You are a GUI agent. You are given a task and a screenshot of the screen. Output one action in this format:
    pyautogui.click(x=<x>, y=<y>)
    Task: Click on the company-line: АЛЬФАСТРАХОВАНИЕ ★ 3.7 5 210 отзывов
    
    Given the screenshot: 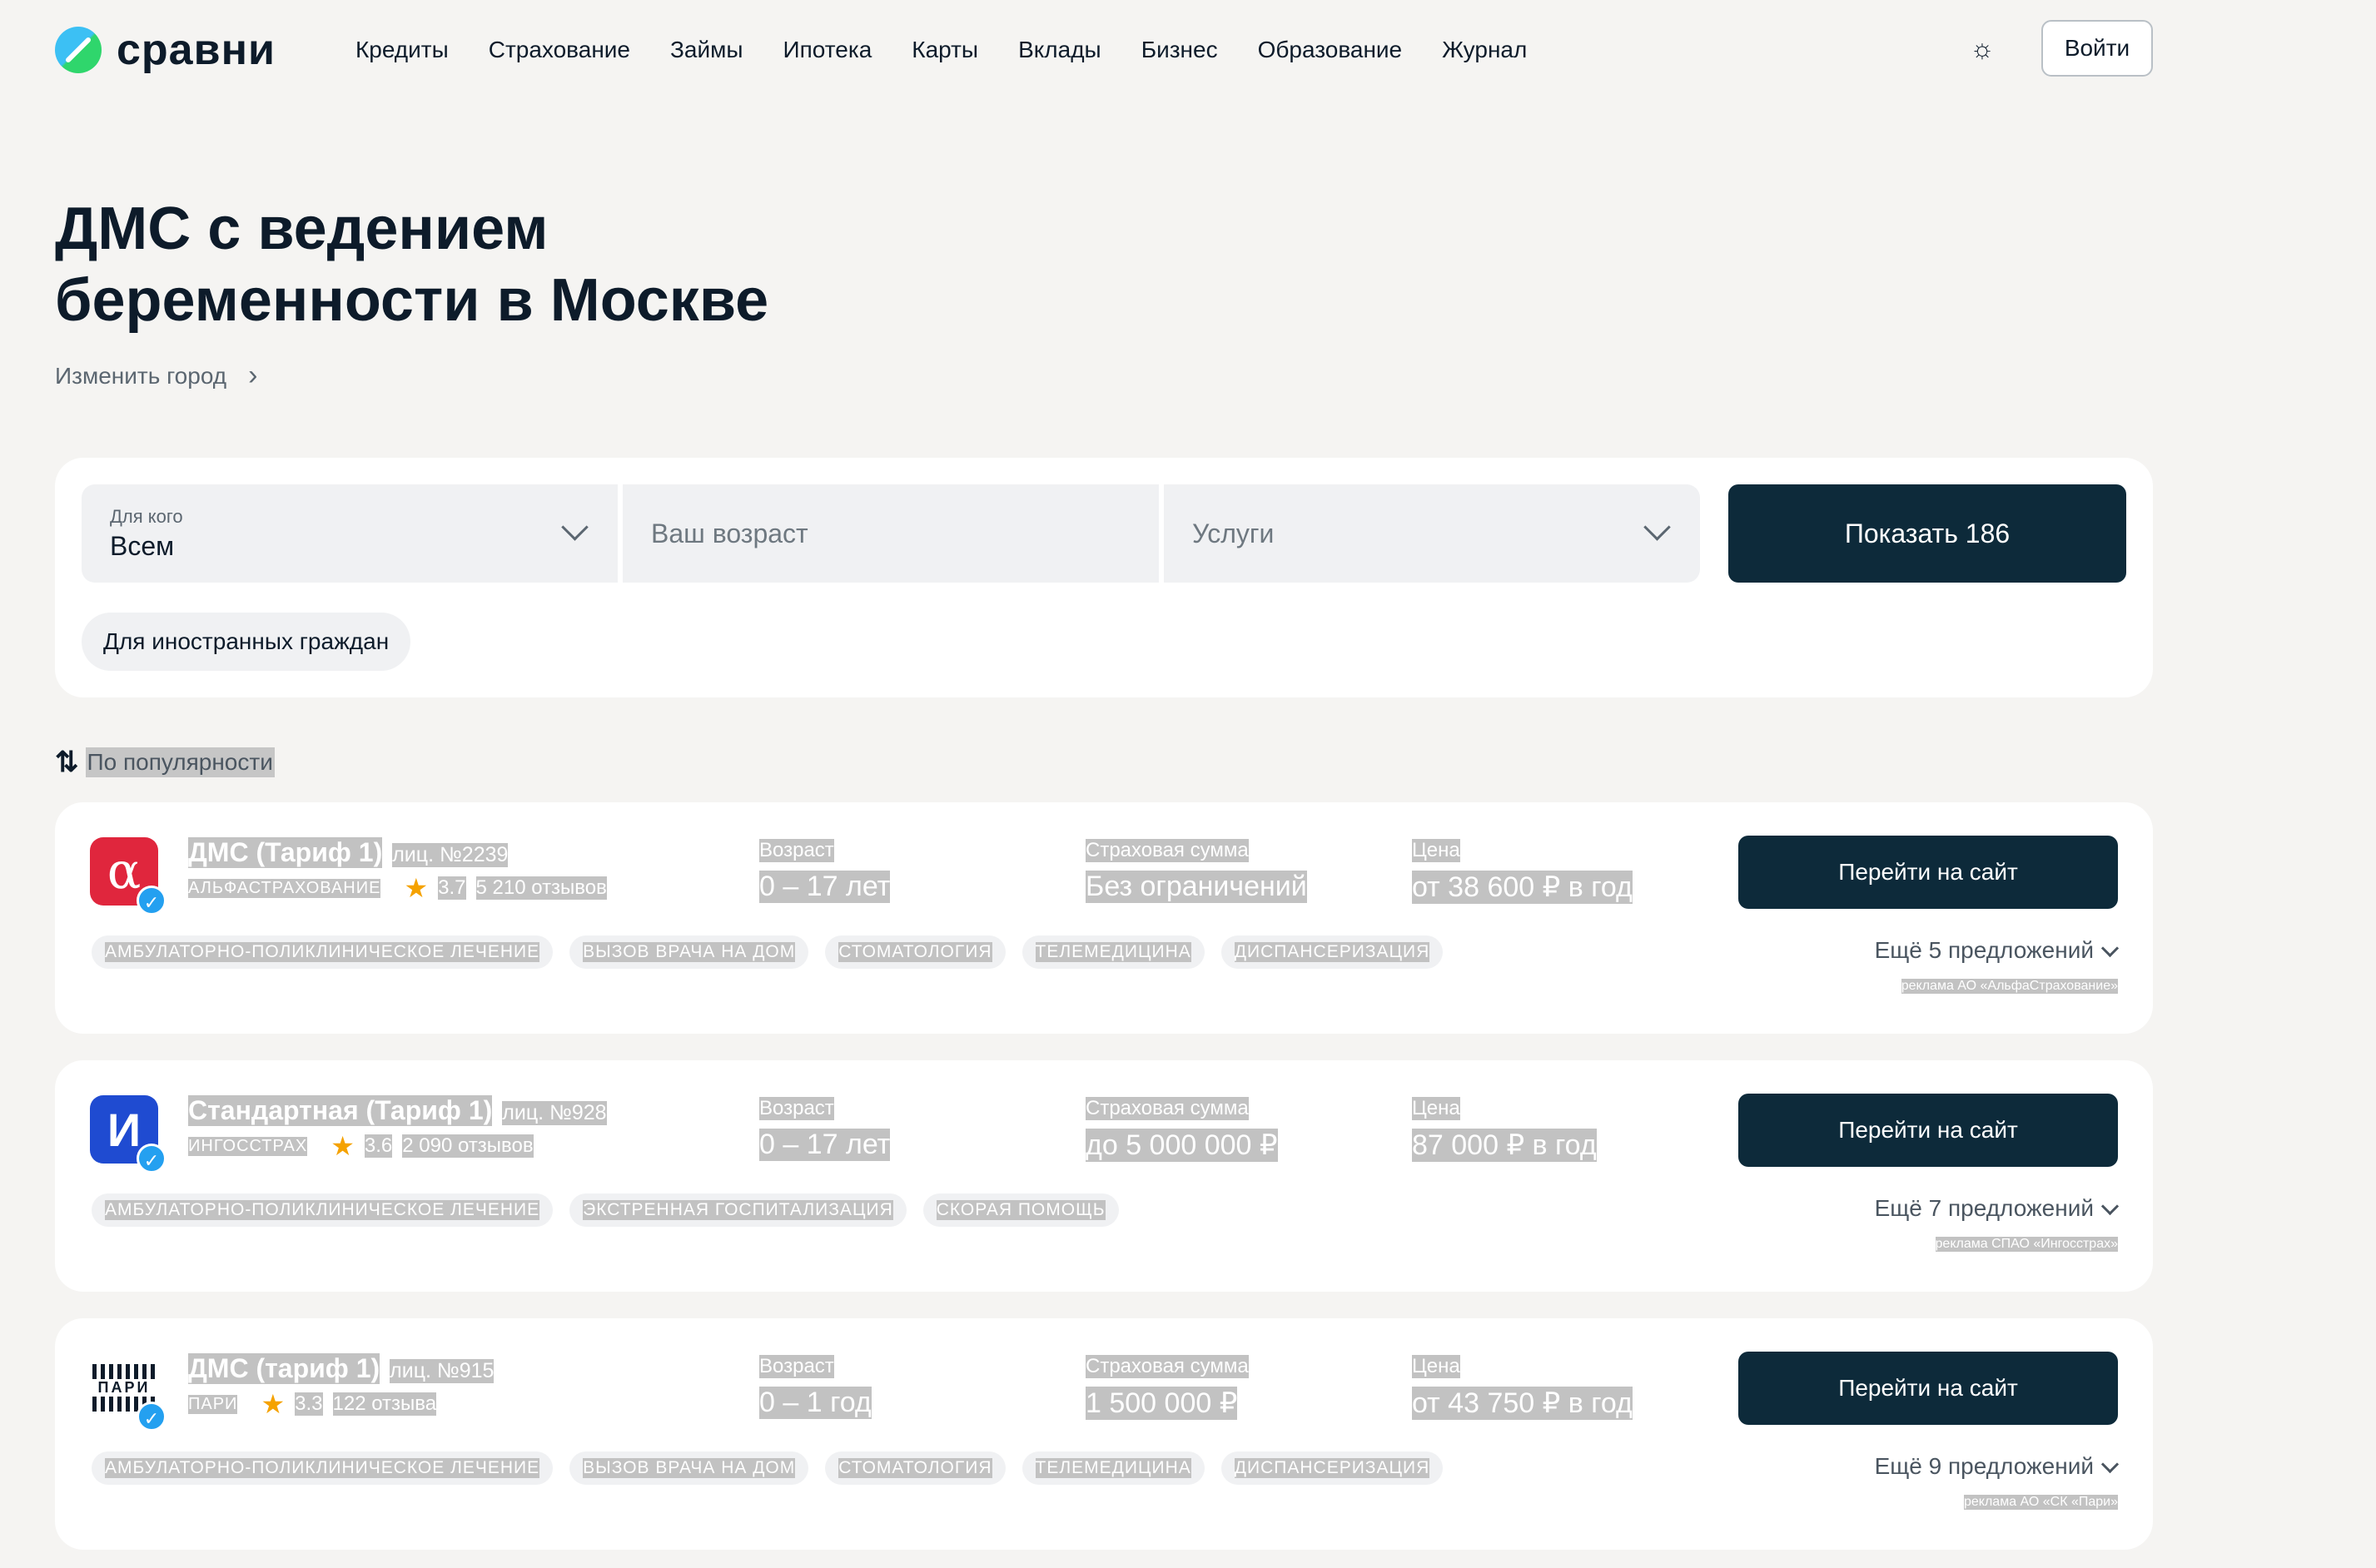 What is the action you would take?
    pyautogui.click(x=397, y=888)
    